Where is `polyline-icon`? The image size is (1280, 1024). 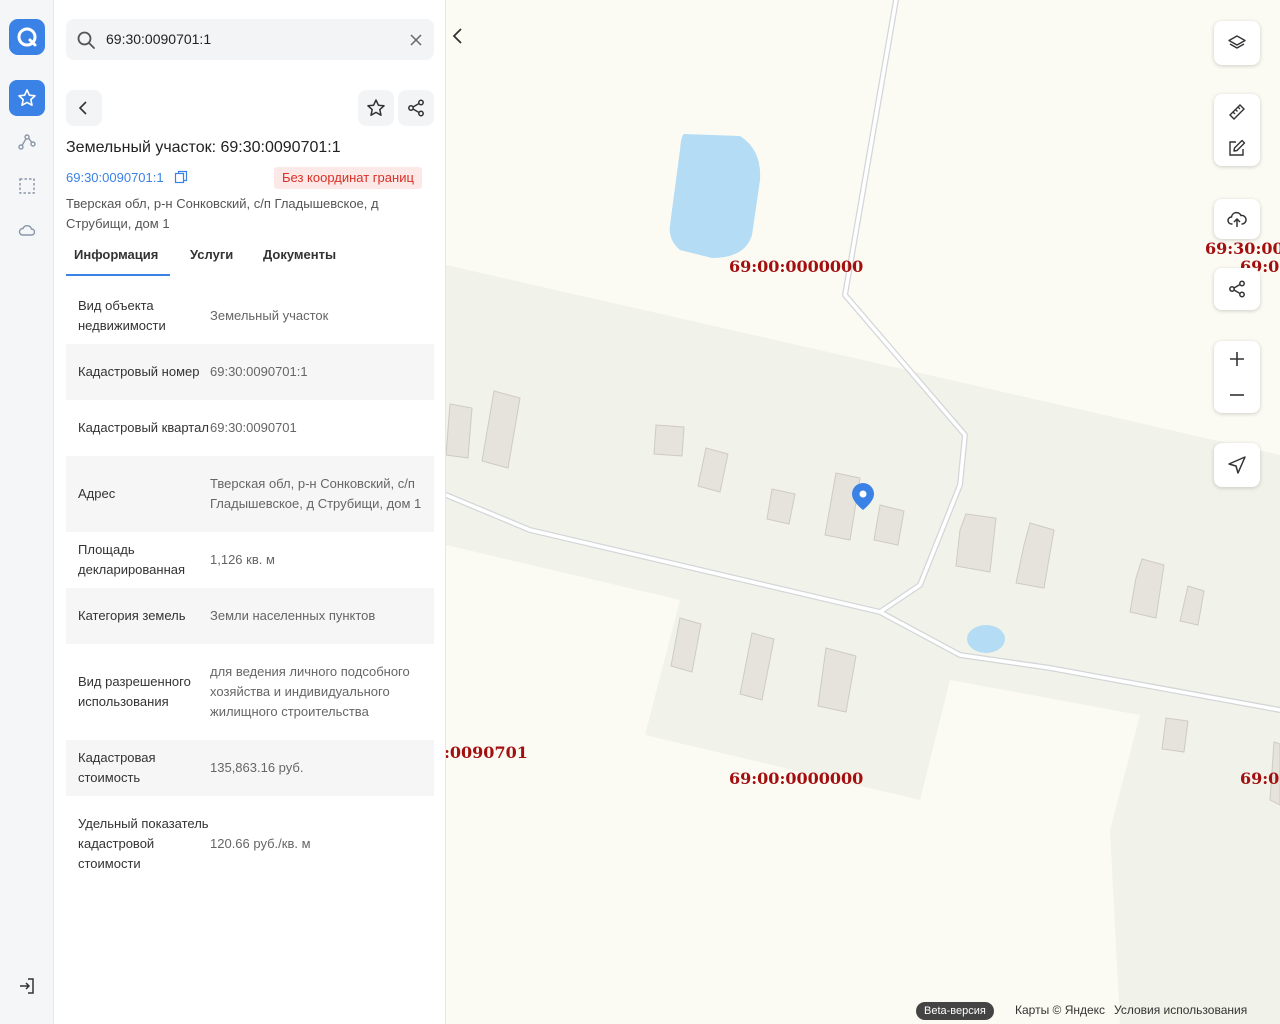 polyline-icon is located at coordinates (27, 142).